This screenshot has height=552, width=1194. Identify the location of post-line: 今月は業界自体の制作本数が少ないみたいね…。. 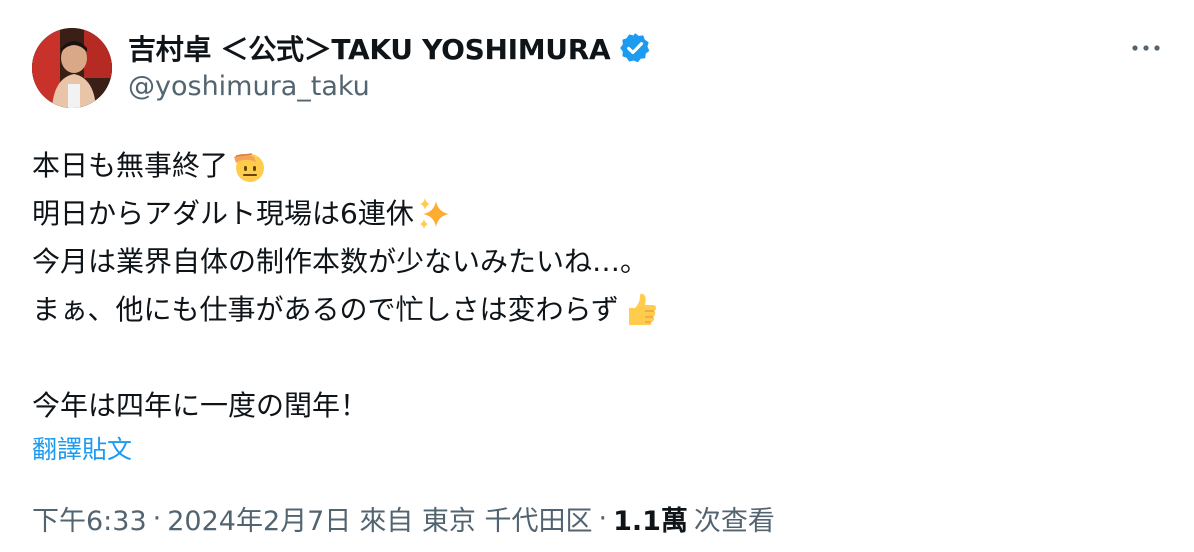
(592, 262).